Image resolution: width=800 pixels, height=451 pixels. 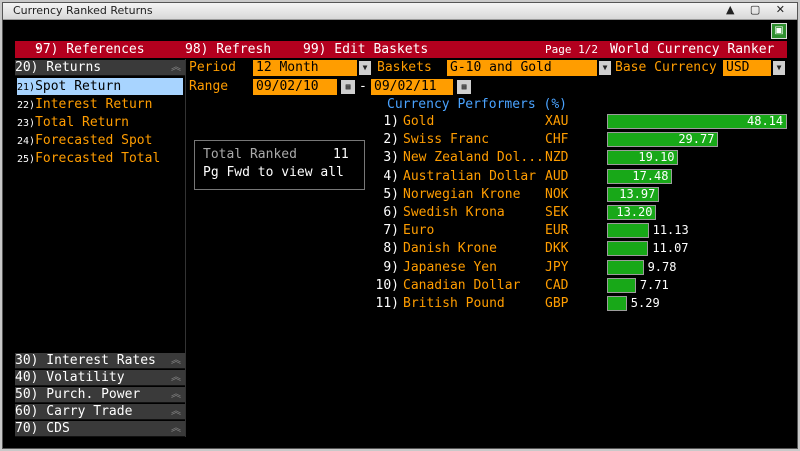 What do you see at coordinates (666, 67) in the screenshot?
I see `base-currency-label: Base Currency` at bounding box center [666, 67].